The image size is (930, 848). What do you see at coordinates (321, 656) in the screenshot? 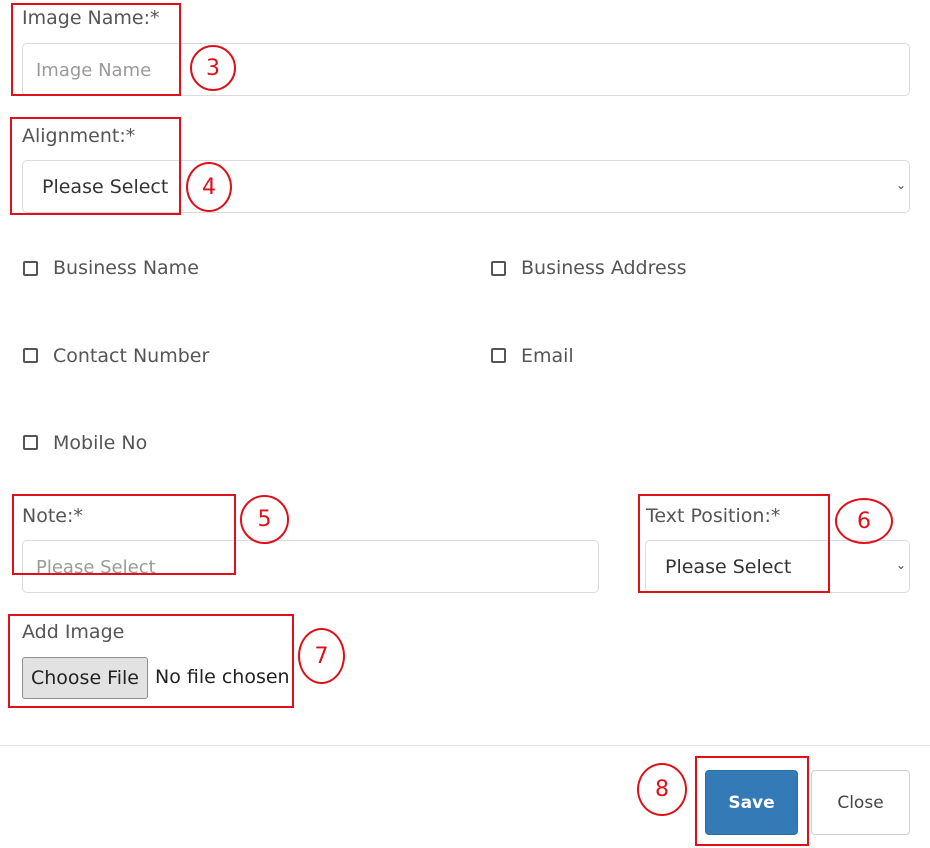
I see `annotation-badge-7: 7` at bounding box center [321, 656].